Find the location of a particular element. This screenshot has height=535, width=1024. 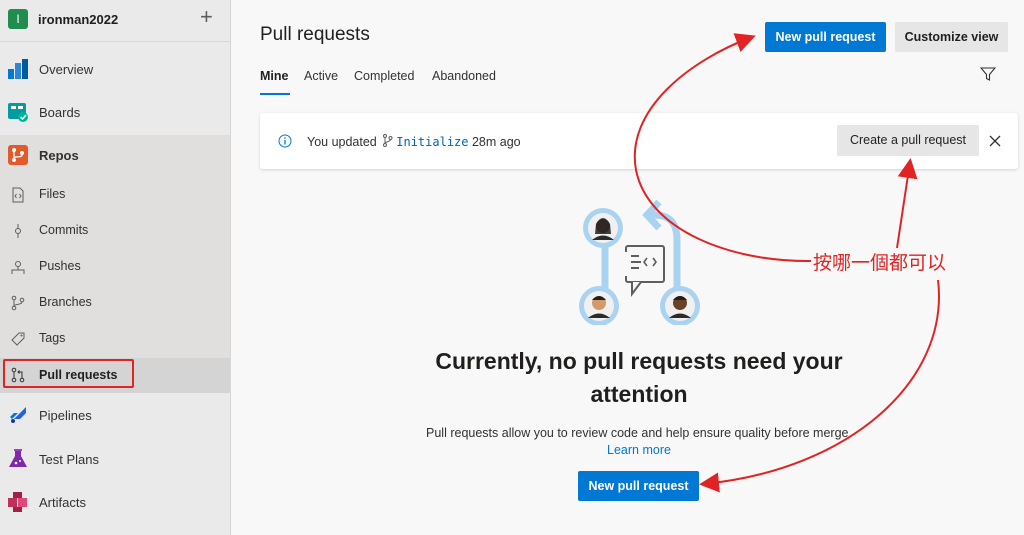

nav-test-plans: Test Plans is located at coordinates (115, 459).